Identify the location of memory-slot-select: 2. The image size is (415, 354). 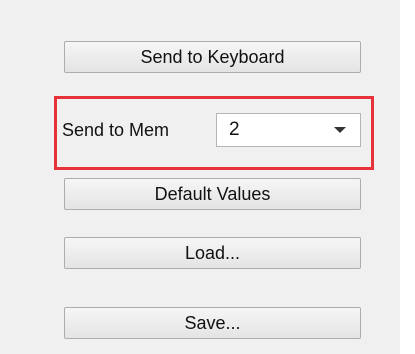
(288, 130).